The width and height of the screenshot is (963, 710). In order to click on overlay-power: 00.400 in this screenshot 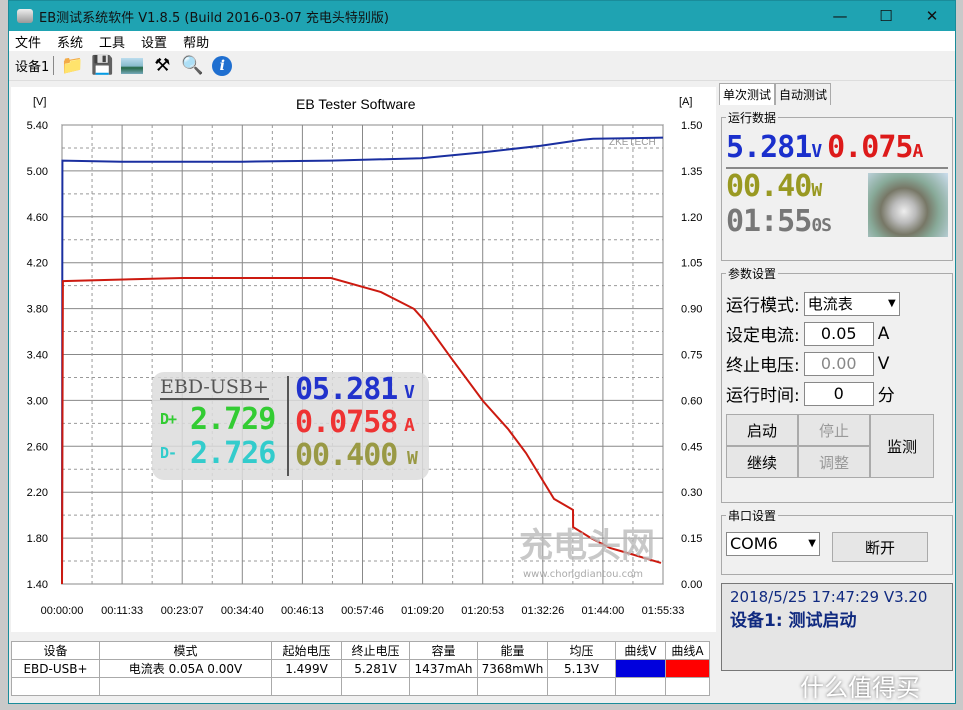, I will do `click(346, 455)`.